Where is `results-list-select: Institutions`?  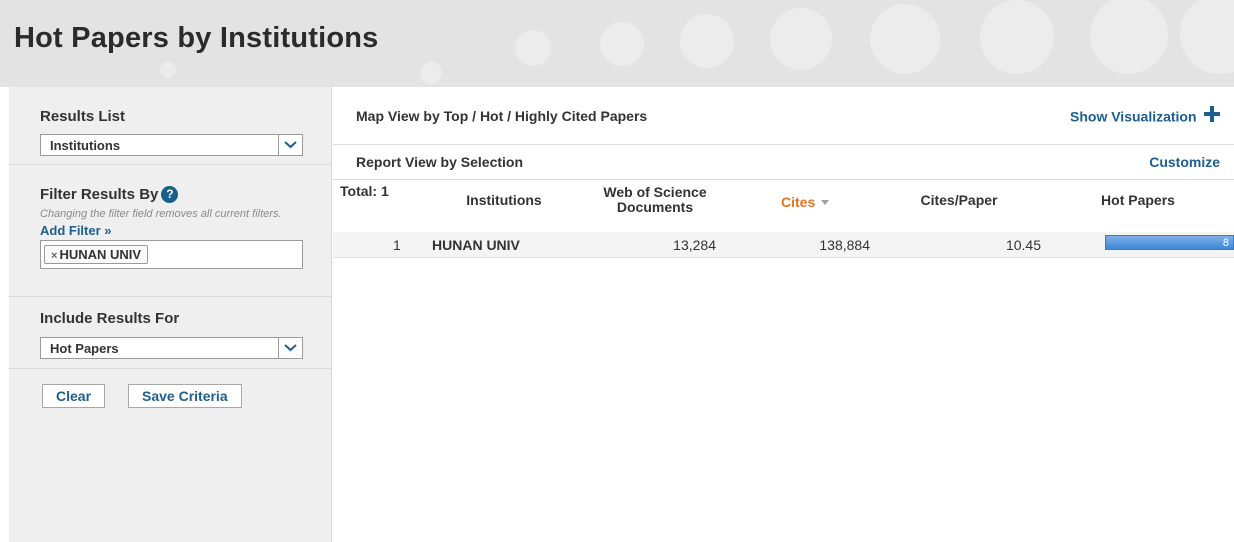 results-list-select: Institutions is located at coordinates (171, 145).